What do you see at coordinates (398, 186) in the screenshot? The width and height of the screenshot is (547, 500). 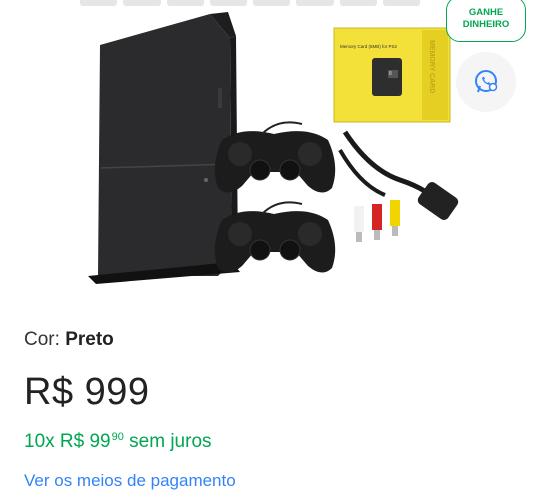 I see `av-cable-image` at bounding box center [398, 186].